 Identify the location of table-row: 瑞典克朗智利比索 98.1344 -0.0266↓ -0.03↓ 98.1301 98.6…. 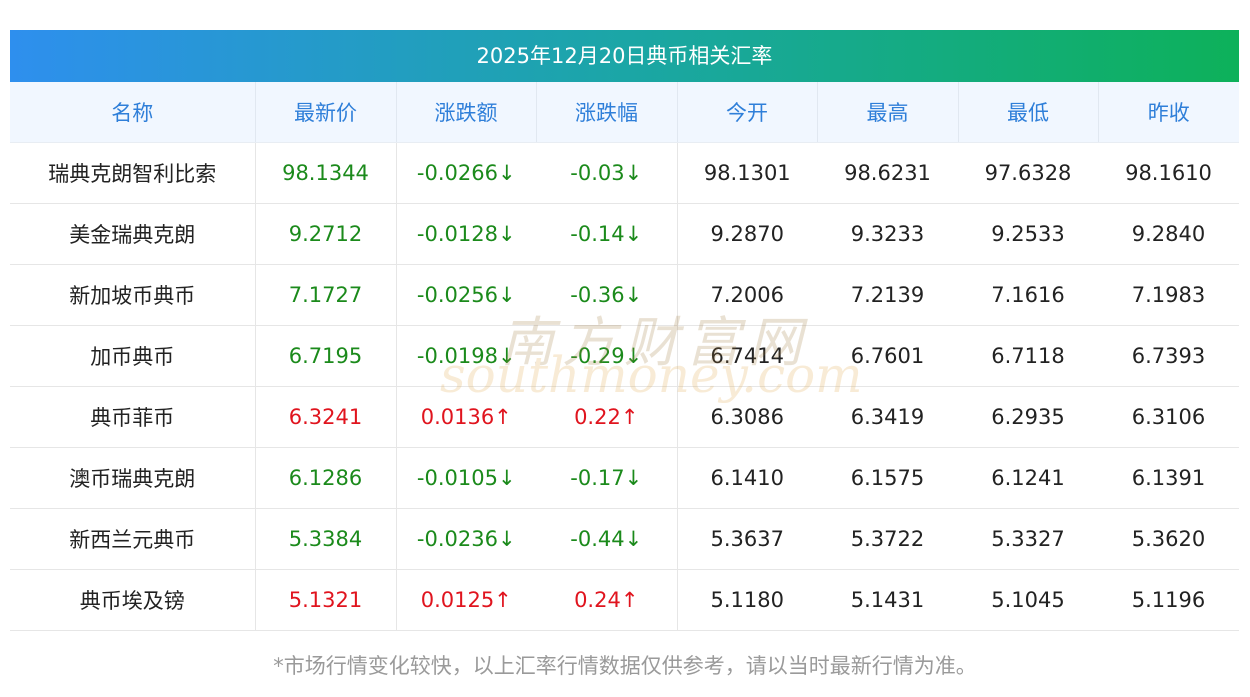
(624, 173).